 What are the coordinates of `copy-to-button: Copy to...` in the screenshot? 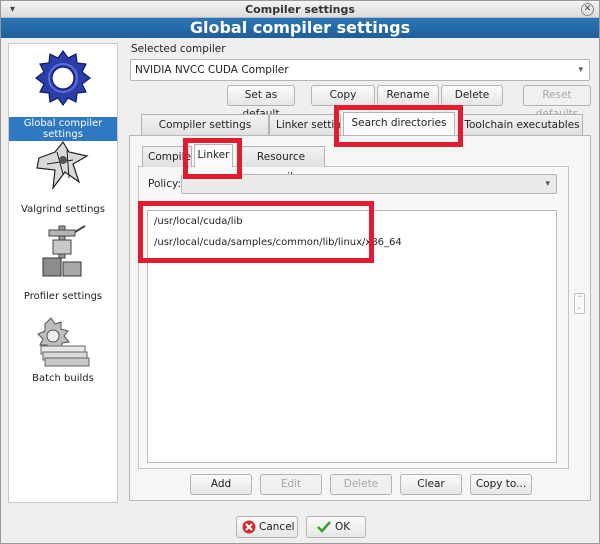 It's located at (501, 484).